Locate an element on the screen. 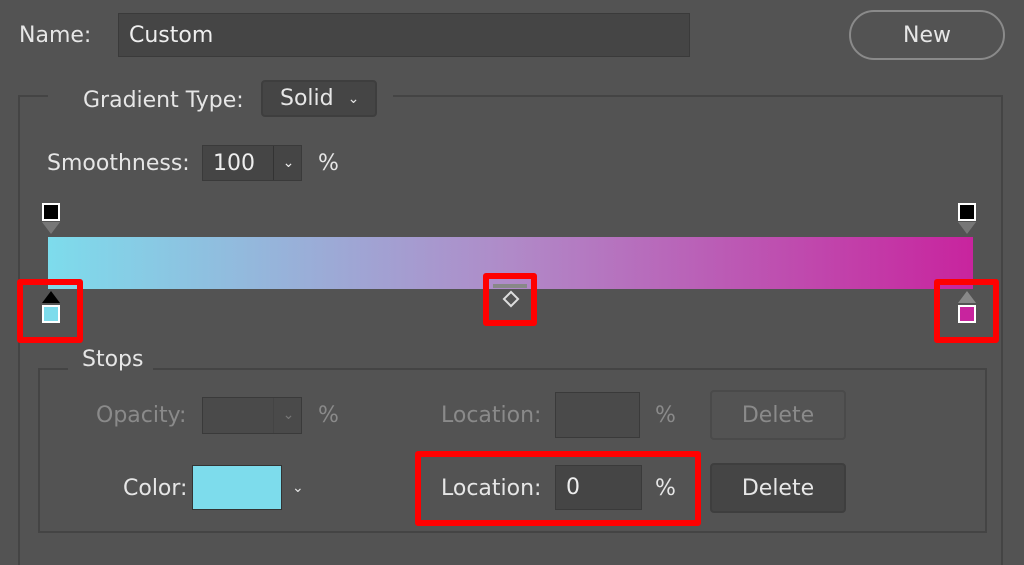 Image resolution: width=1024 pixels, height=565 pixels. new-button: New is located at coordinates (927, 35).